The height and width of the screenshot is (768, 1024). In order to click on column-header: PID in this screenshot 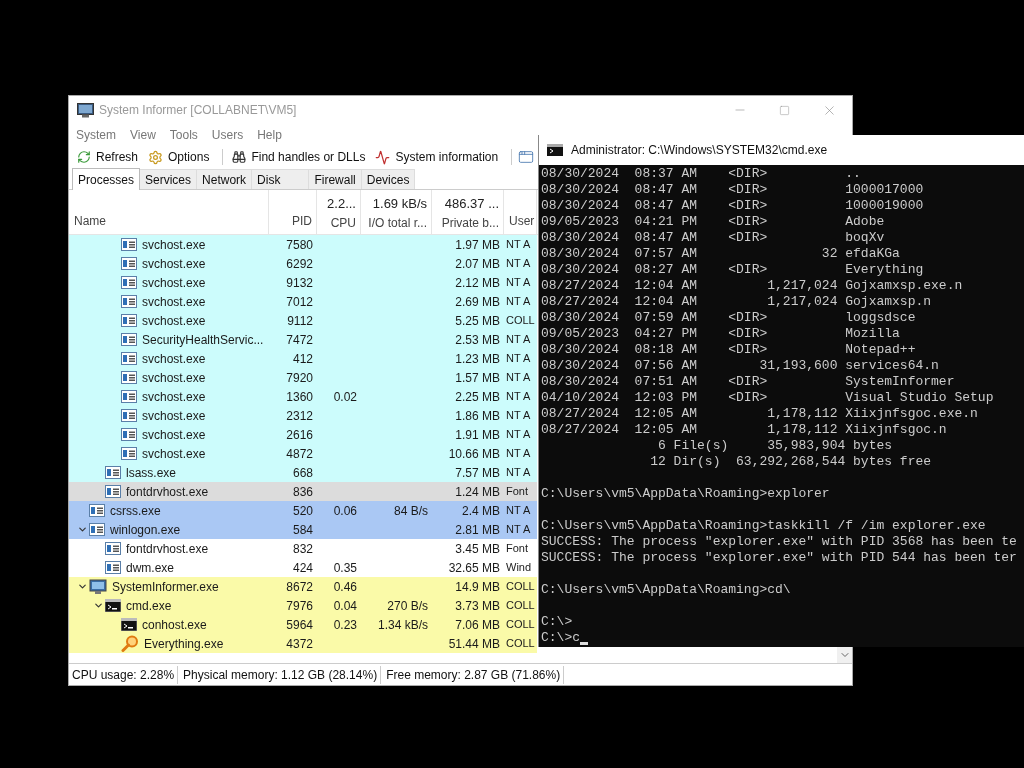, I will do `click(302, 221)`.